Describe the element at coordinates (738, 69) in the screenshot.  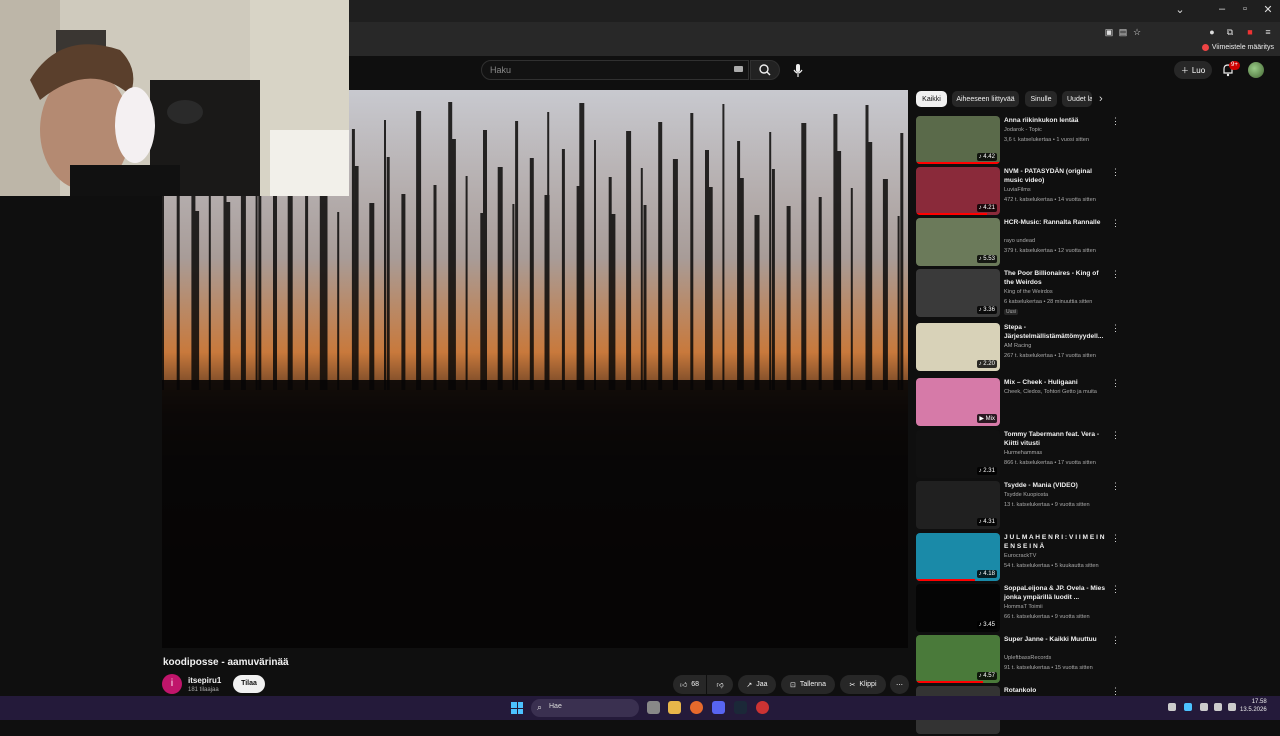
I see `keyboard-icon` at that location.